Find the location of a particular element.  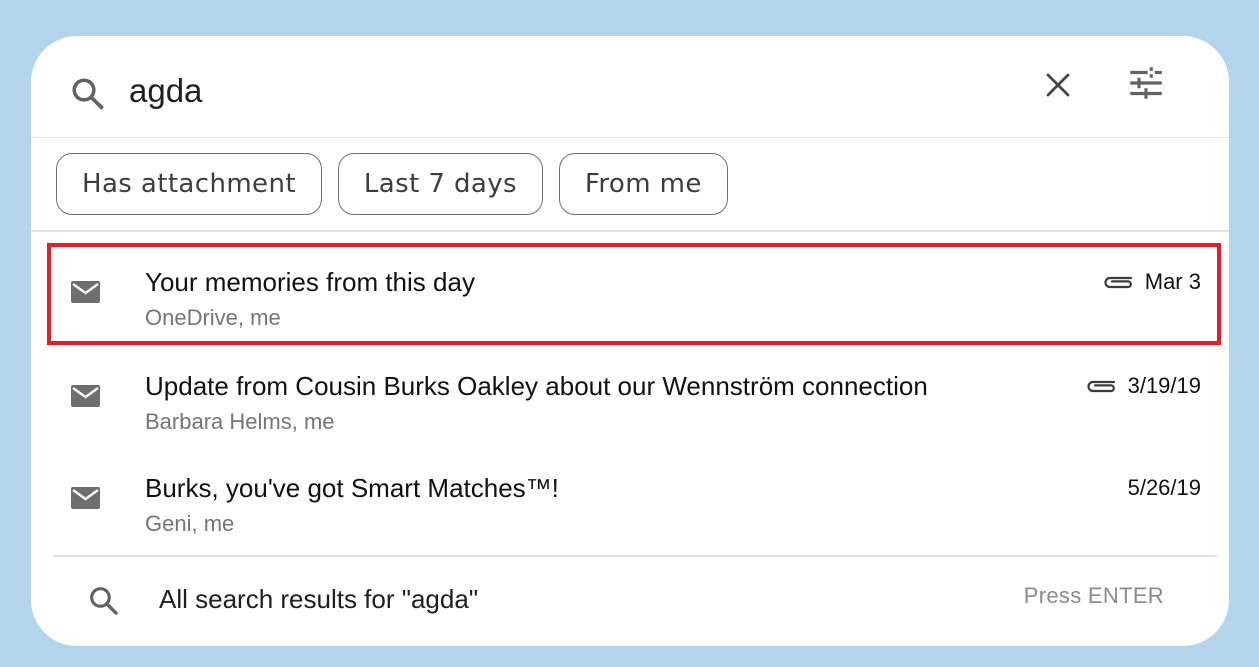

all-results-label: All search results for "agda" is located at coordinates (319, 599).